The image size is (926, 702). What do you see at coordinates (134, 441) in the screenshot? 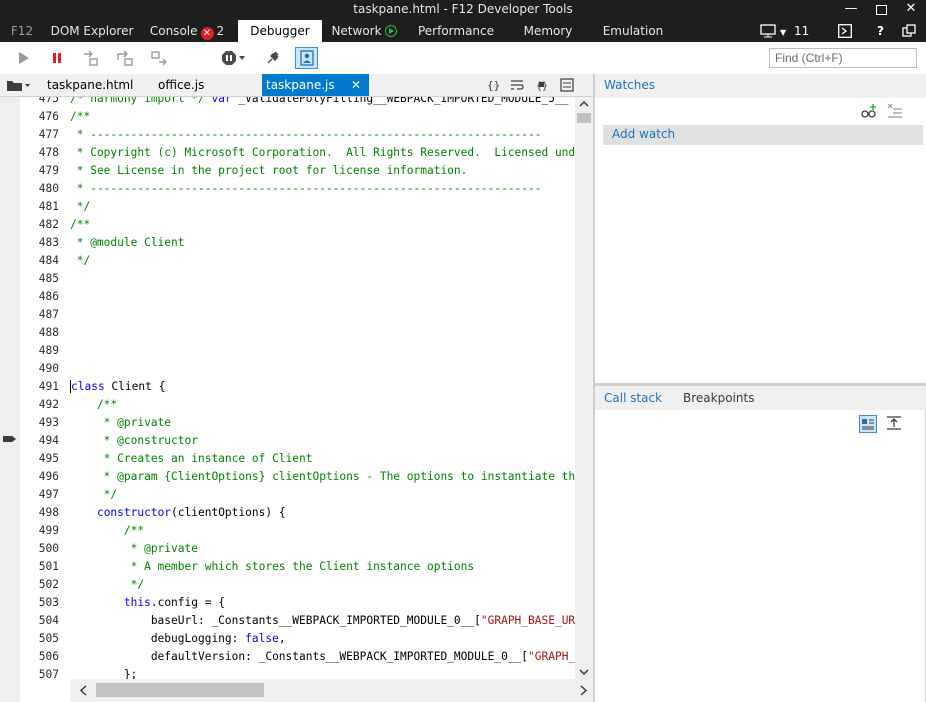
I see `line-source: * @constructor` at bounding box center [134, 441].